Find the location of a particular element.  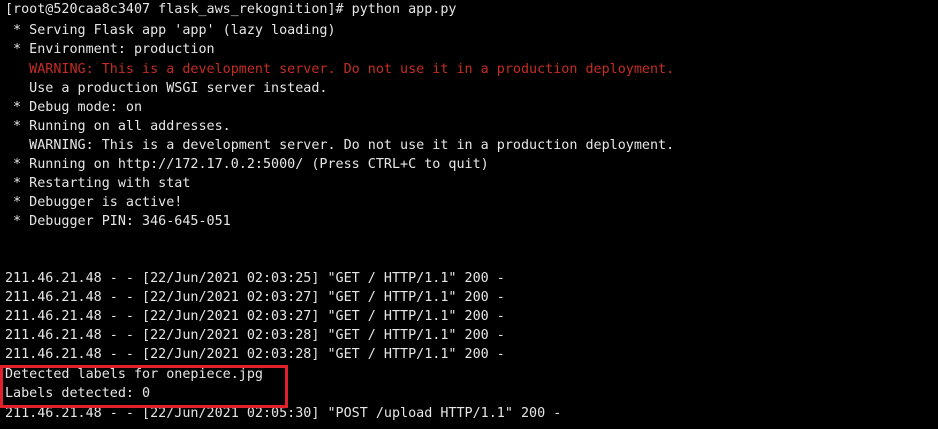

serving-line: * Serving Flask app 'app' (lazy loading) is located at coordinates (170, 30).